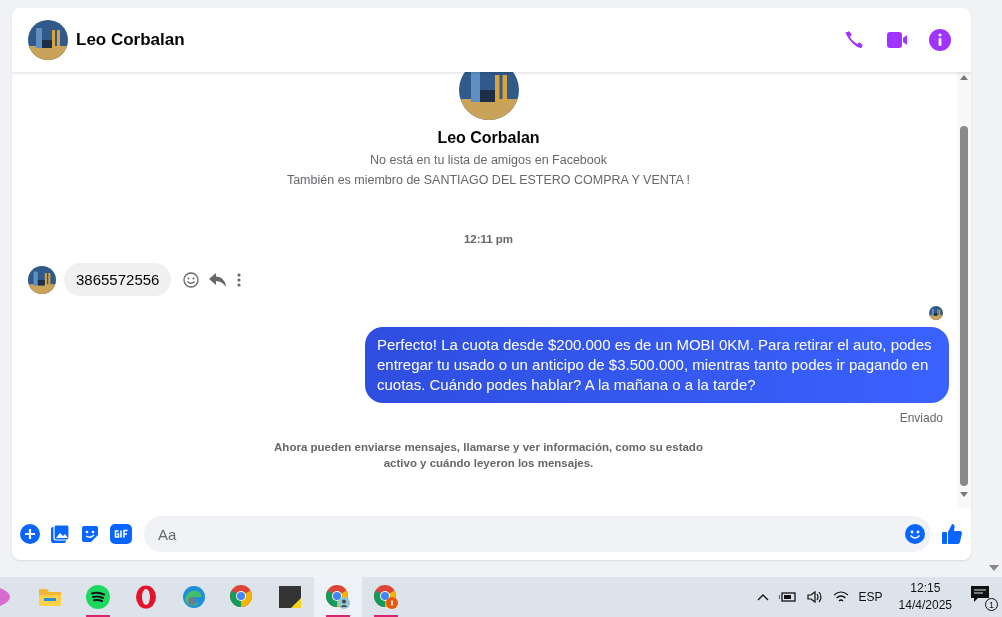 Image resolution: width=1002 pixels, height=617 pixels. I want to click on like-icon, so click(952, 534).